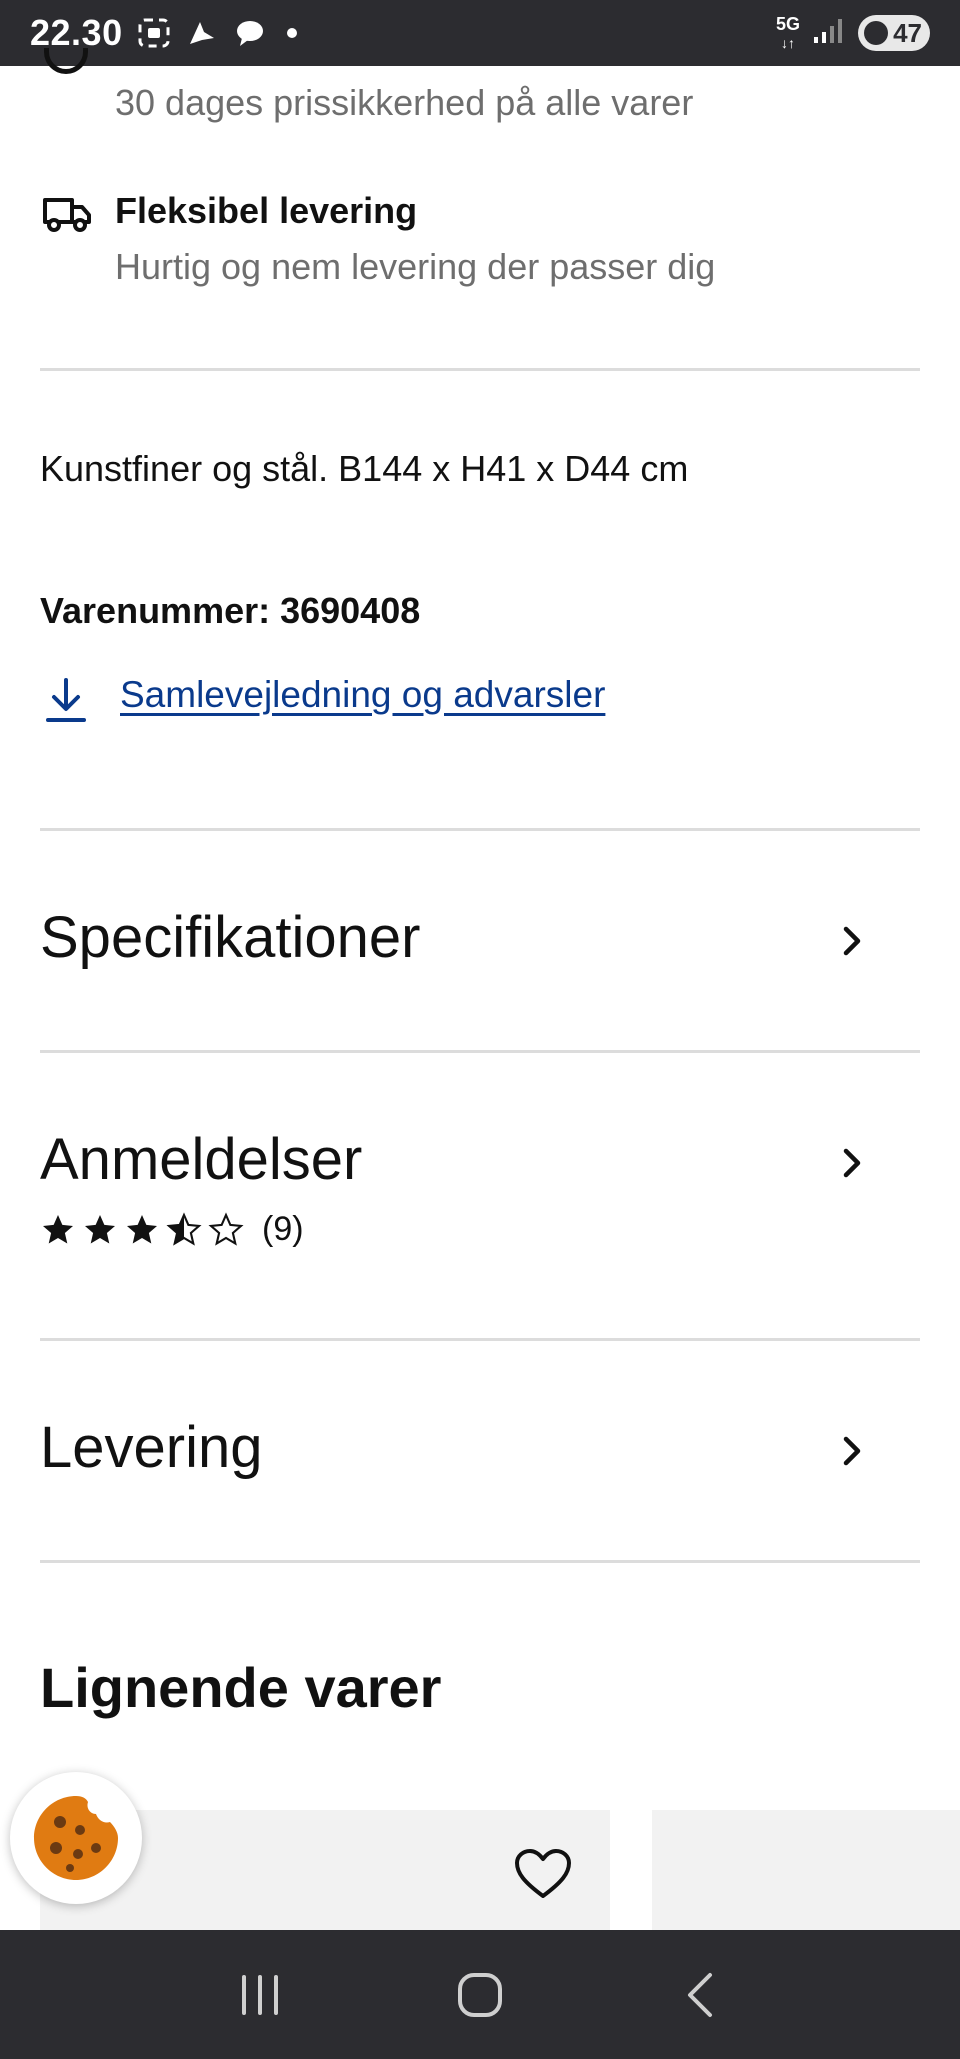 This screenshot has width=960, height=2059. I want to click on heart-icon, so click(543, 1874).